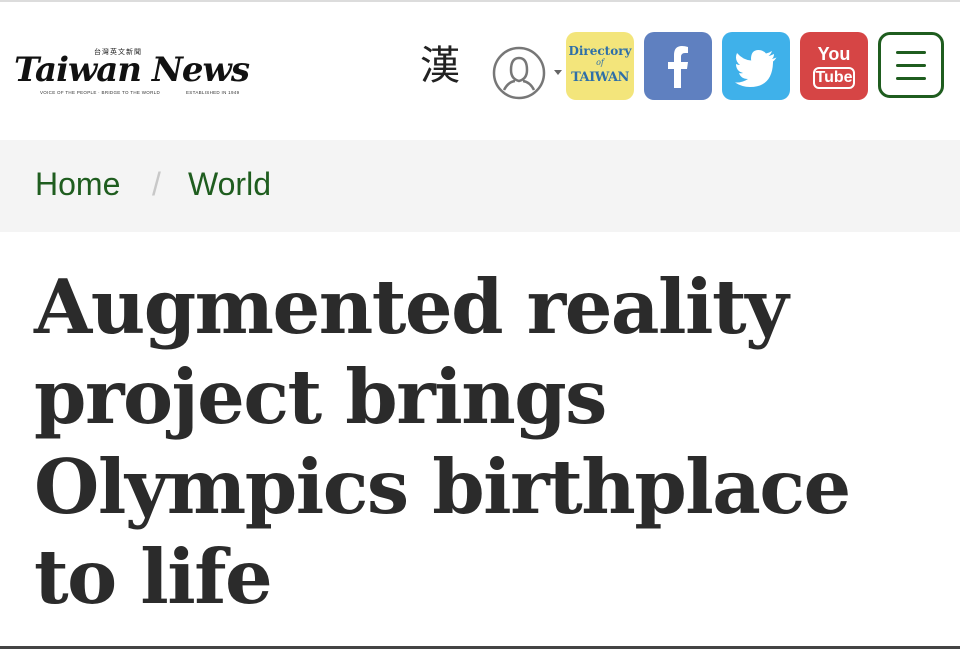 The image size is (960, 649). I want to click on facebook-button, so click(678, 66).